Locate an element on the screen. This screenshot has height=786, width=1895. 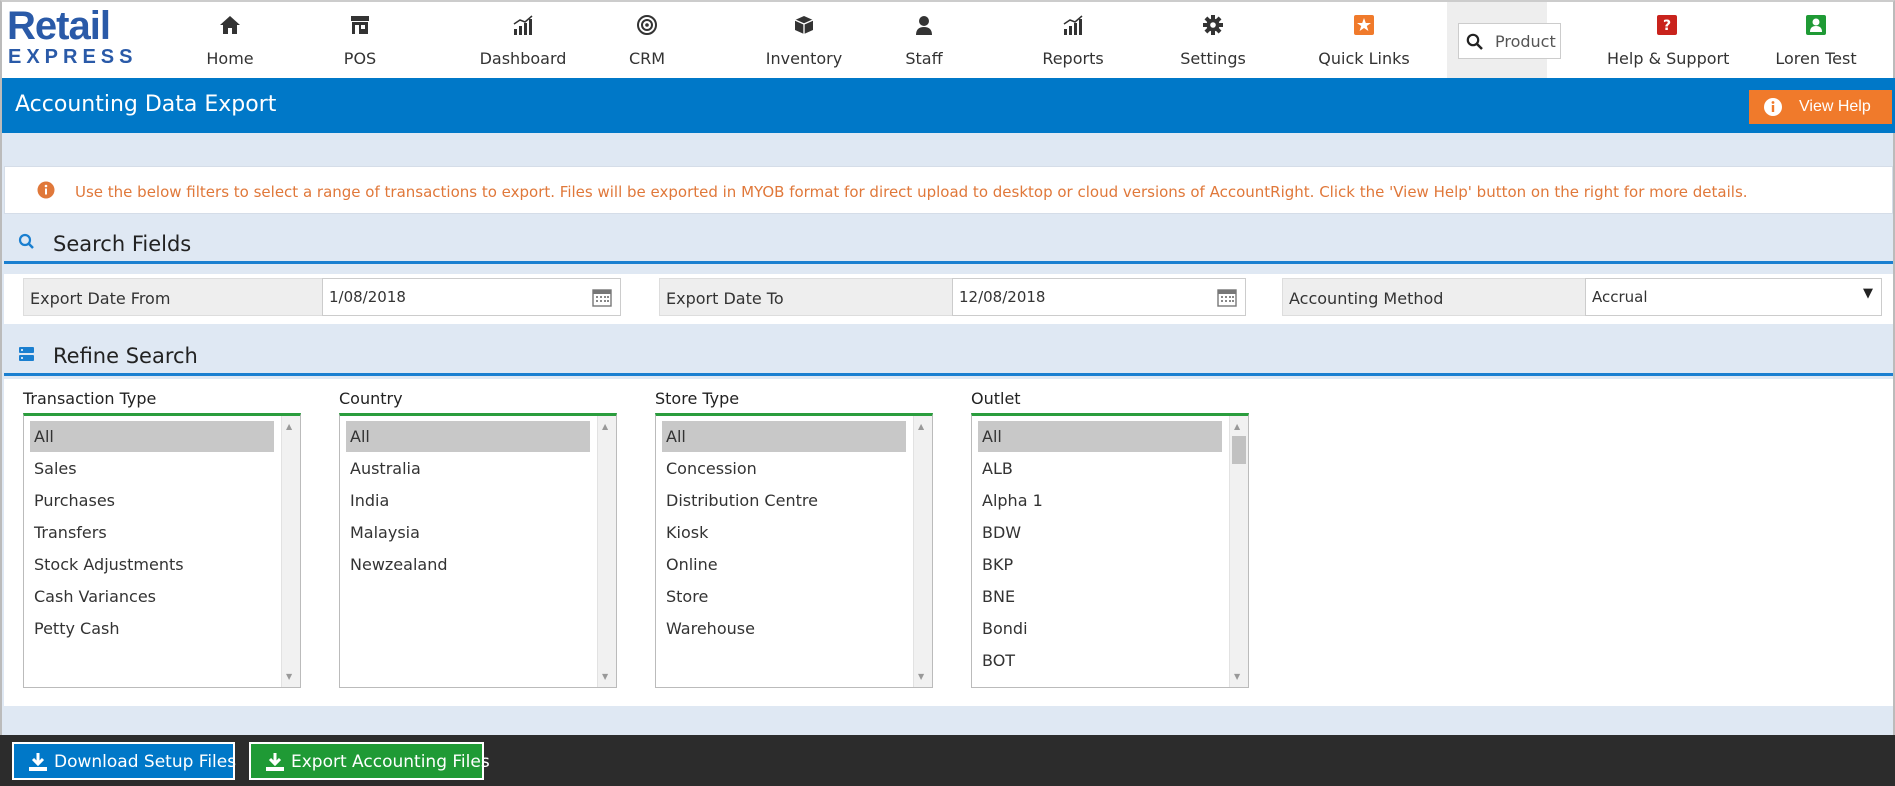
nav-pos-label: POS is located at coordinates (360, 58).